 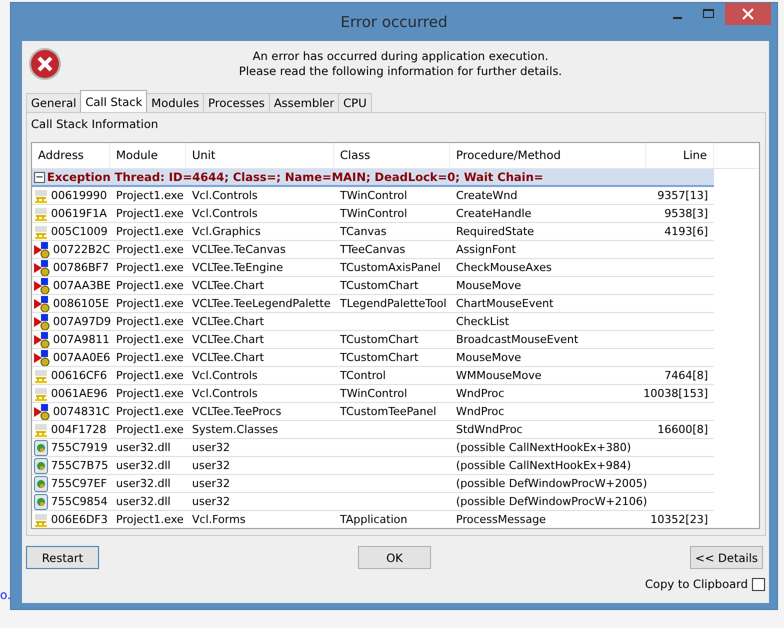 What do you see at coordinates (682, 429) in the screenshot?
I see `table-cell: 16600[8]` at bounding box center [682, 429].